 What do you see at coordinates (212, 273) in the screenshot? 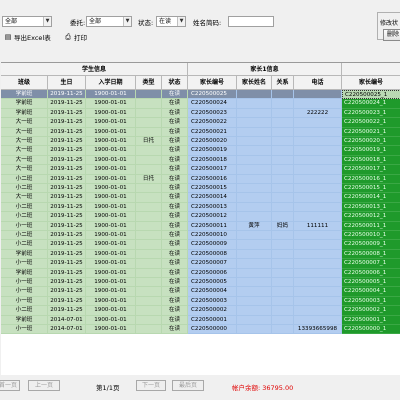
I see `cell-parent-id: C220500006` at bounding box center [212, 273].